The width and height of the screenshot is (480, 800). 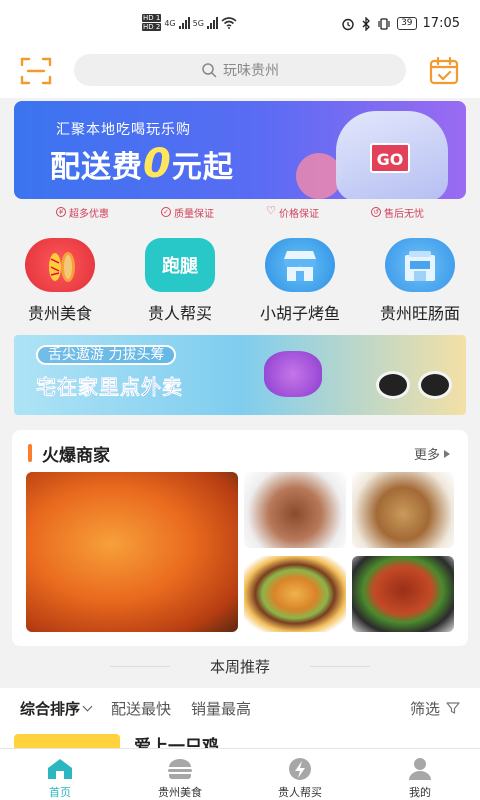 I want to click on sort-fastest: 配送最快, so click(x=141, y=708).